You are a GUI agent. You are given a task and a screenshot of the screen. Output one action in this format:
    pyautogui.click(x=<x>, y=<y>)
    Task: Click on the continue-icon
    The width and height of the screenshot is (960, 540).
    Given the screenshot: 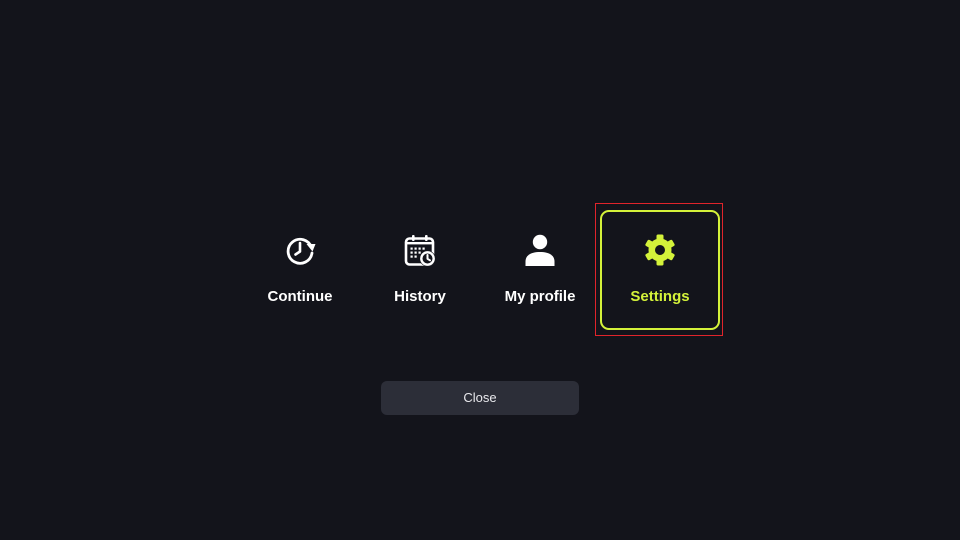 What is the action you would take?
    pyautogui.click(x=300, y=250)
    